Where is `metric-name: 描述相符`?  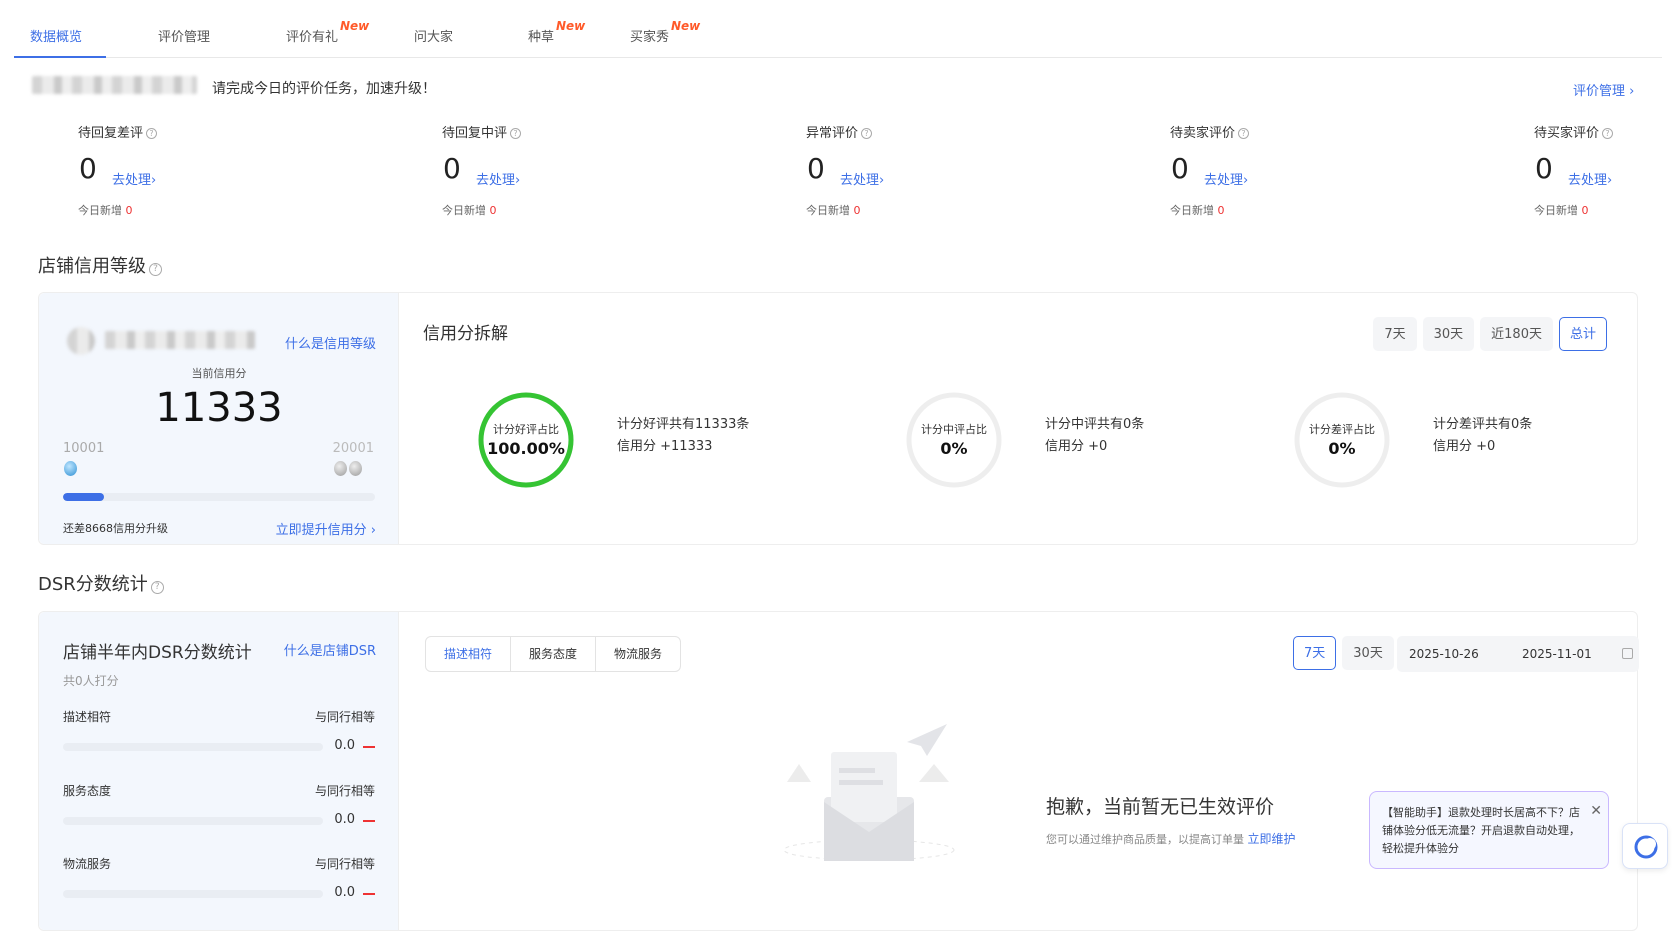
metric-name: 描述相符 is located at coordinates (87, 717).